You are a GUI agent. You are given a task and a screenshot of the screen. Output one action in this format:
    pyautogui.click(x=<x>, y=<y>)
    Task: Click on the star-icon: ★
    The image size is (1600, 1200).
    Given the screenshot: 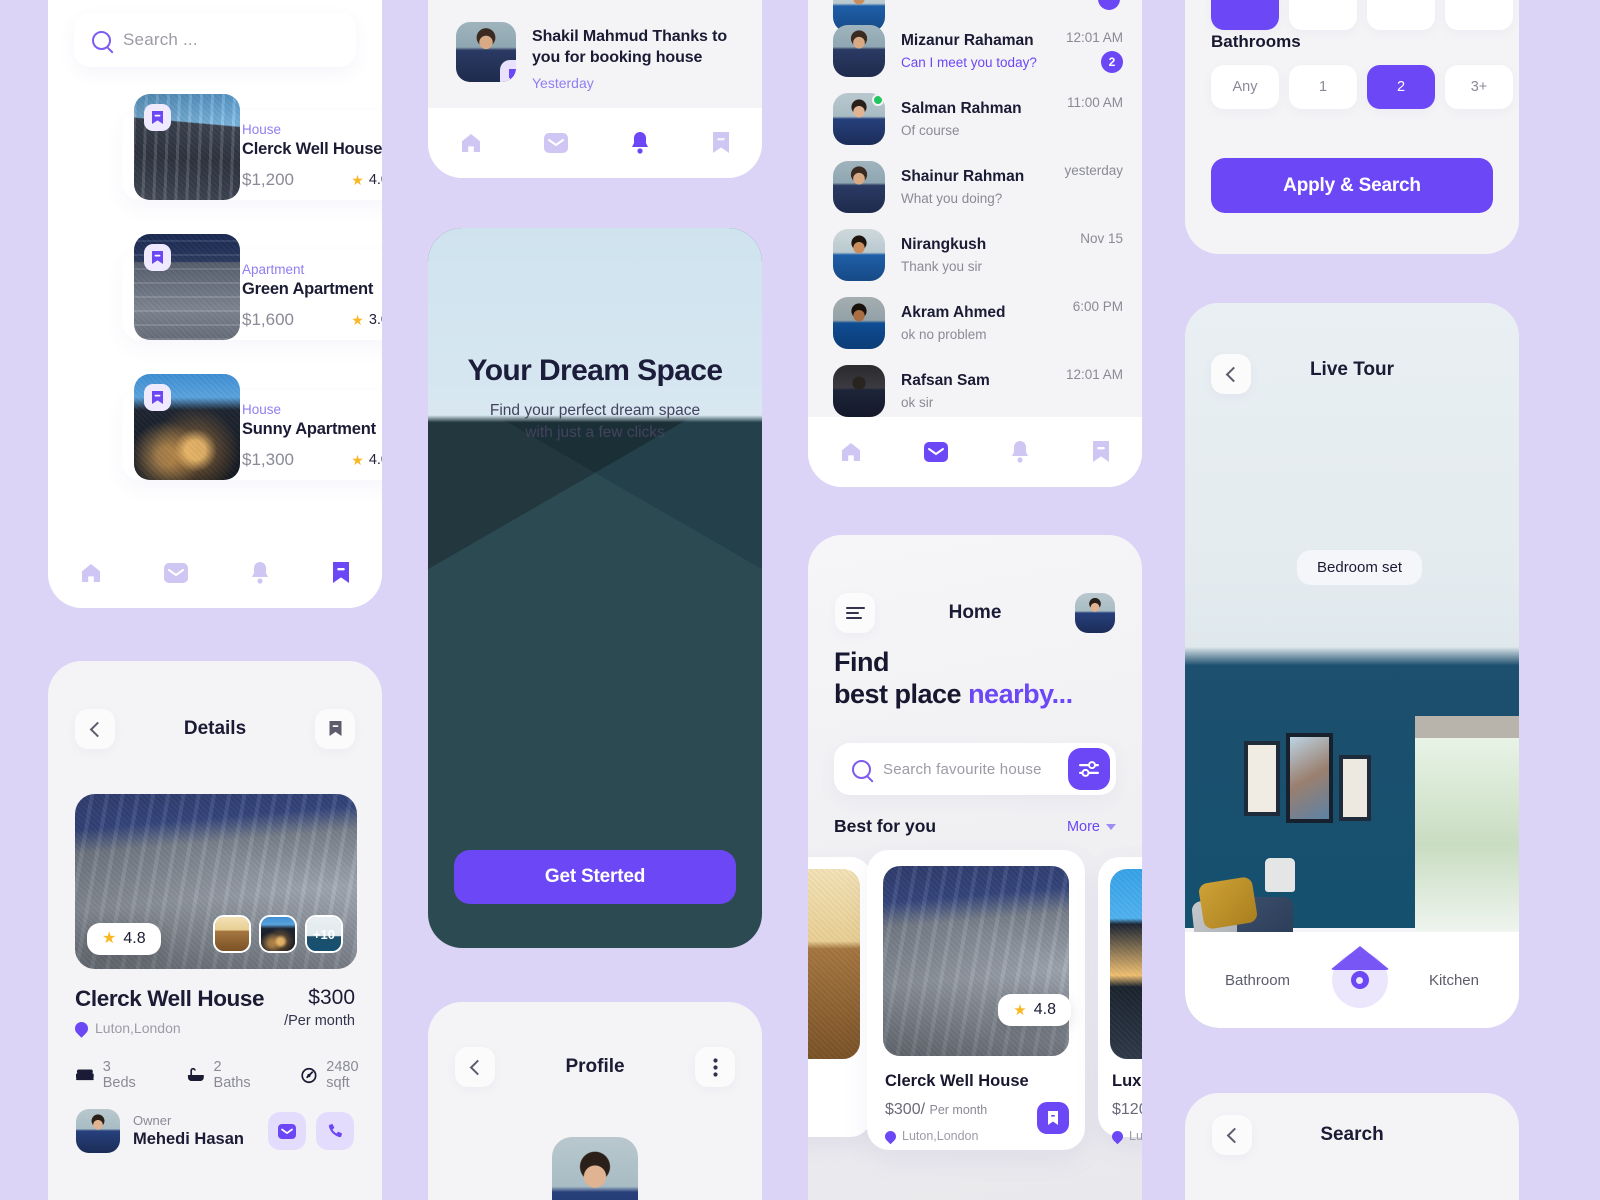 What is the action you would take?
    pyautogui.click(x=1020, y=1010)
    